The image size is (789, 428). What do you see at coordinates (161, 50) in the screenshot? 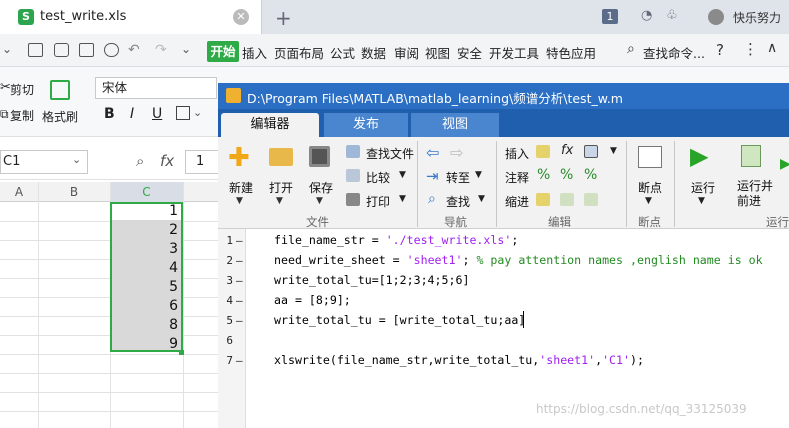
I see `redo-icon: ↷` at bounding box center [161, 50].